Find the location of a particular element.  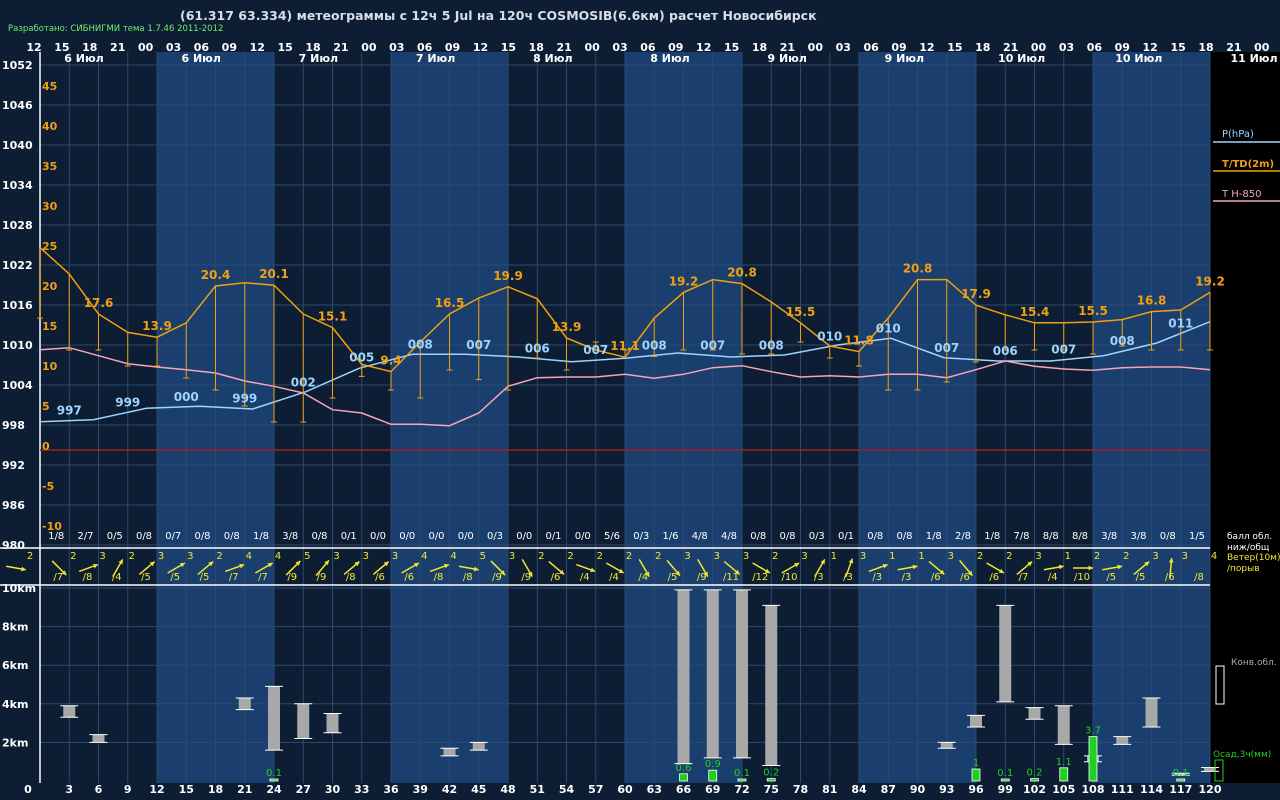

day-label: 7 Июл is located at coordinates (435, 58).